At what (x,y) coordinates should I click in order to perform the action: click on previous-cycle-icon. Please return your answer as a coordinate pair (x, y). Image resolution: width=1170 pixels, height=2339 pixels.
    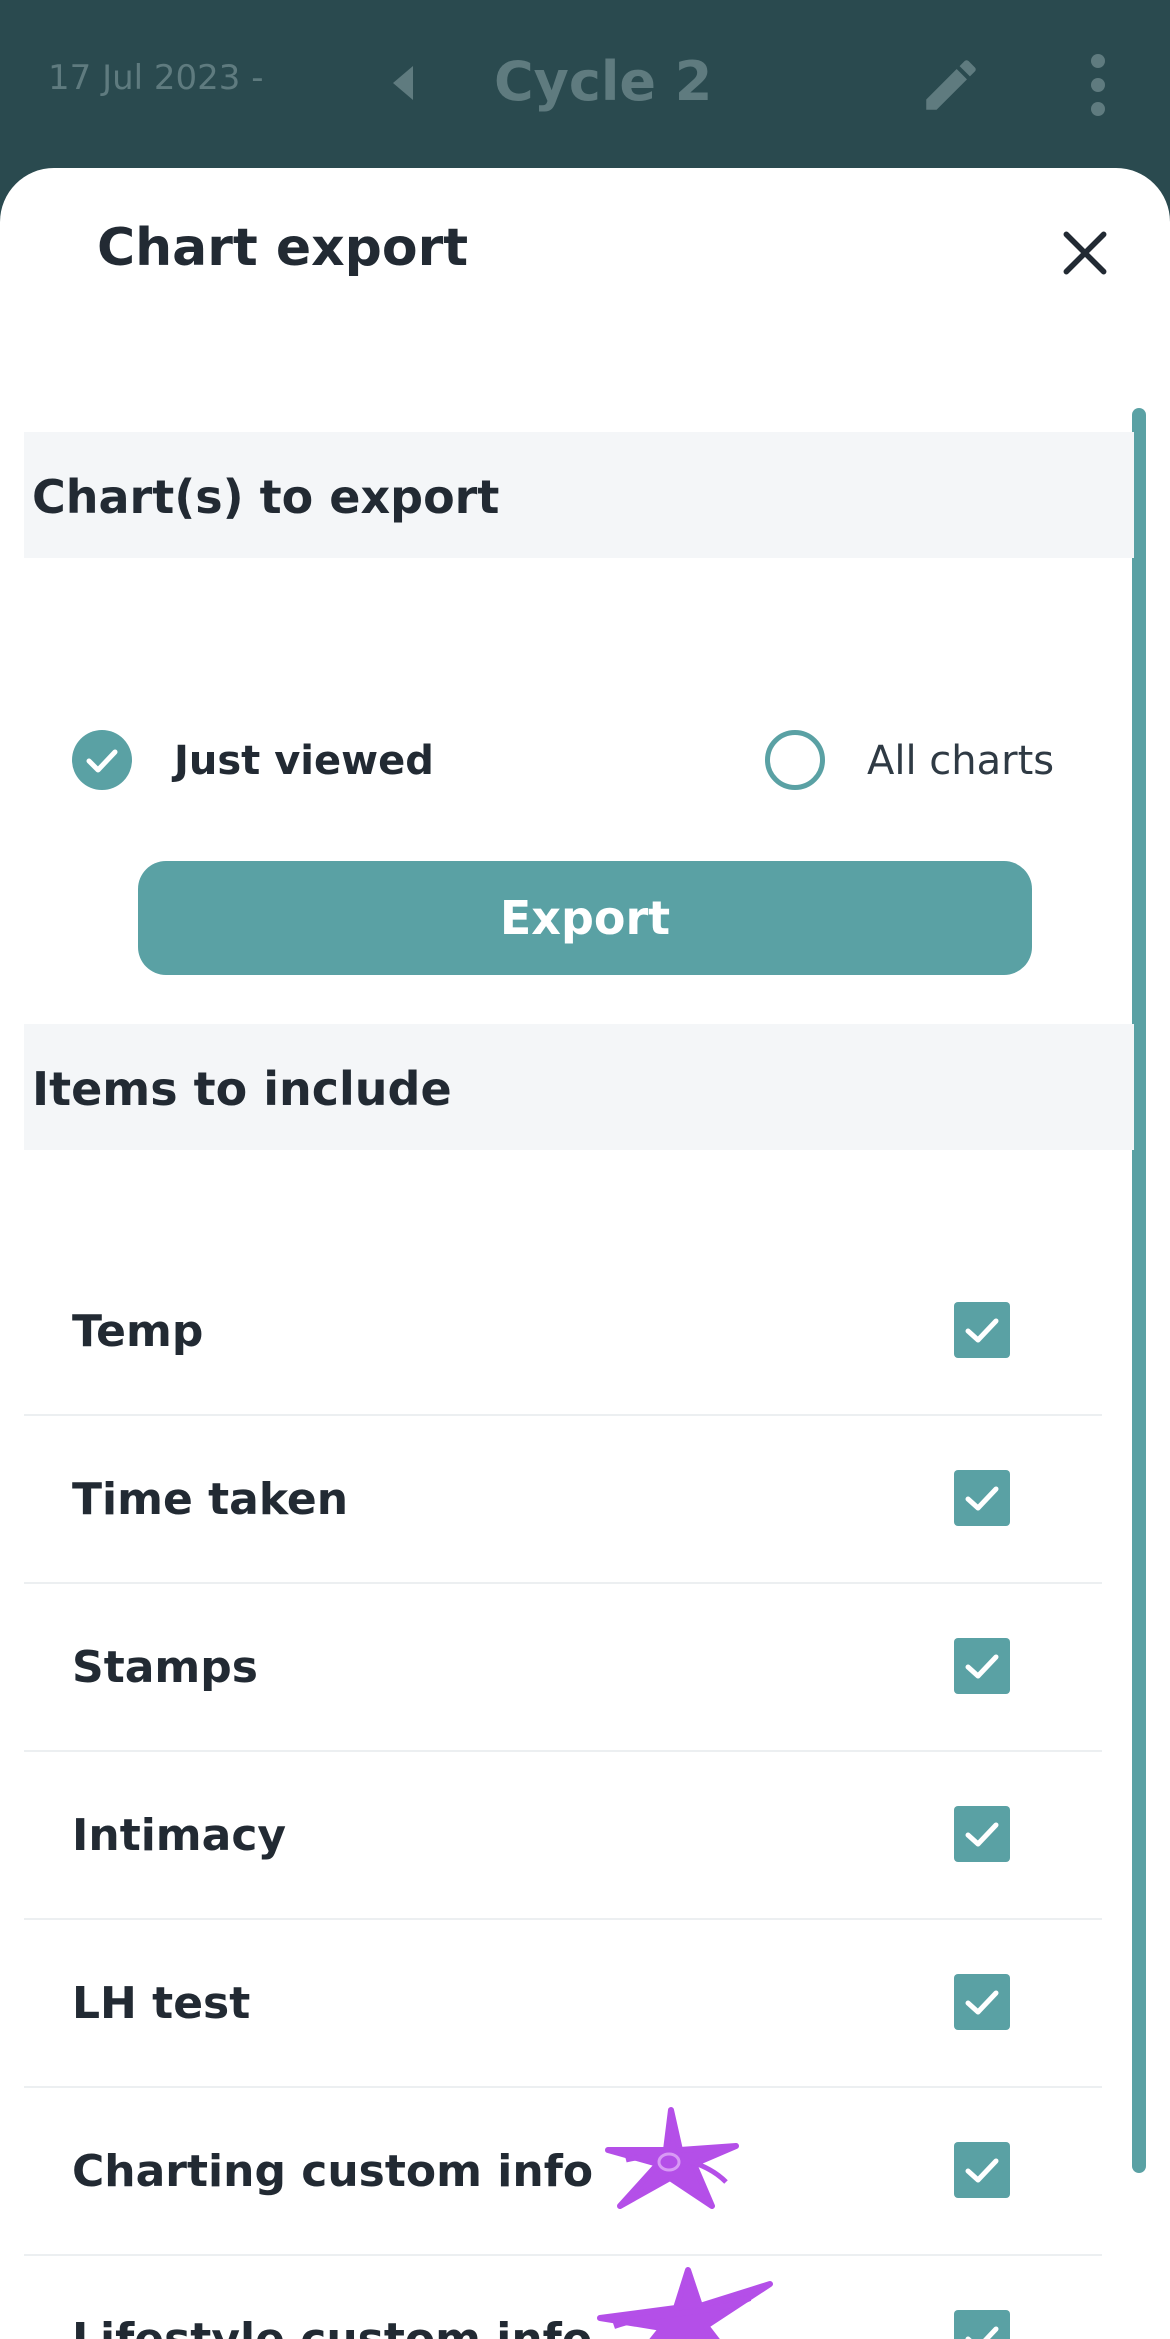
    Looking at the image, I should click on (403, 83).